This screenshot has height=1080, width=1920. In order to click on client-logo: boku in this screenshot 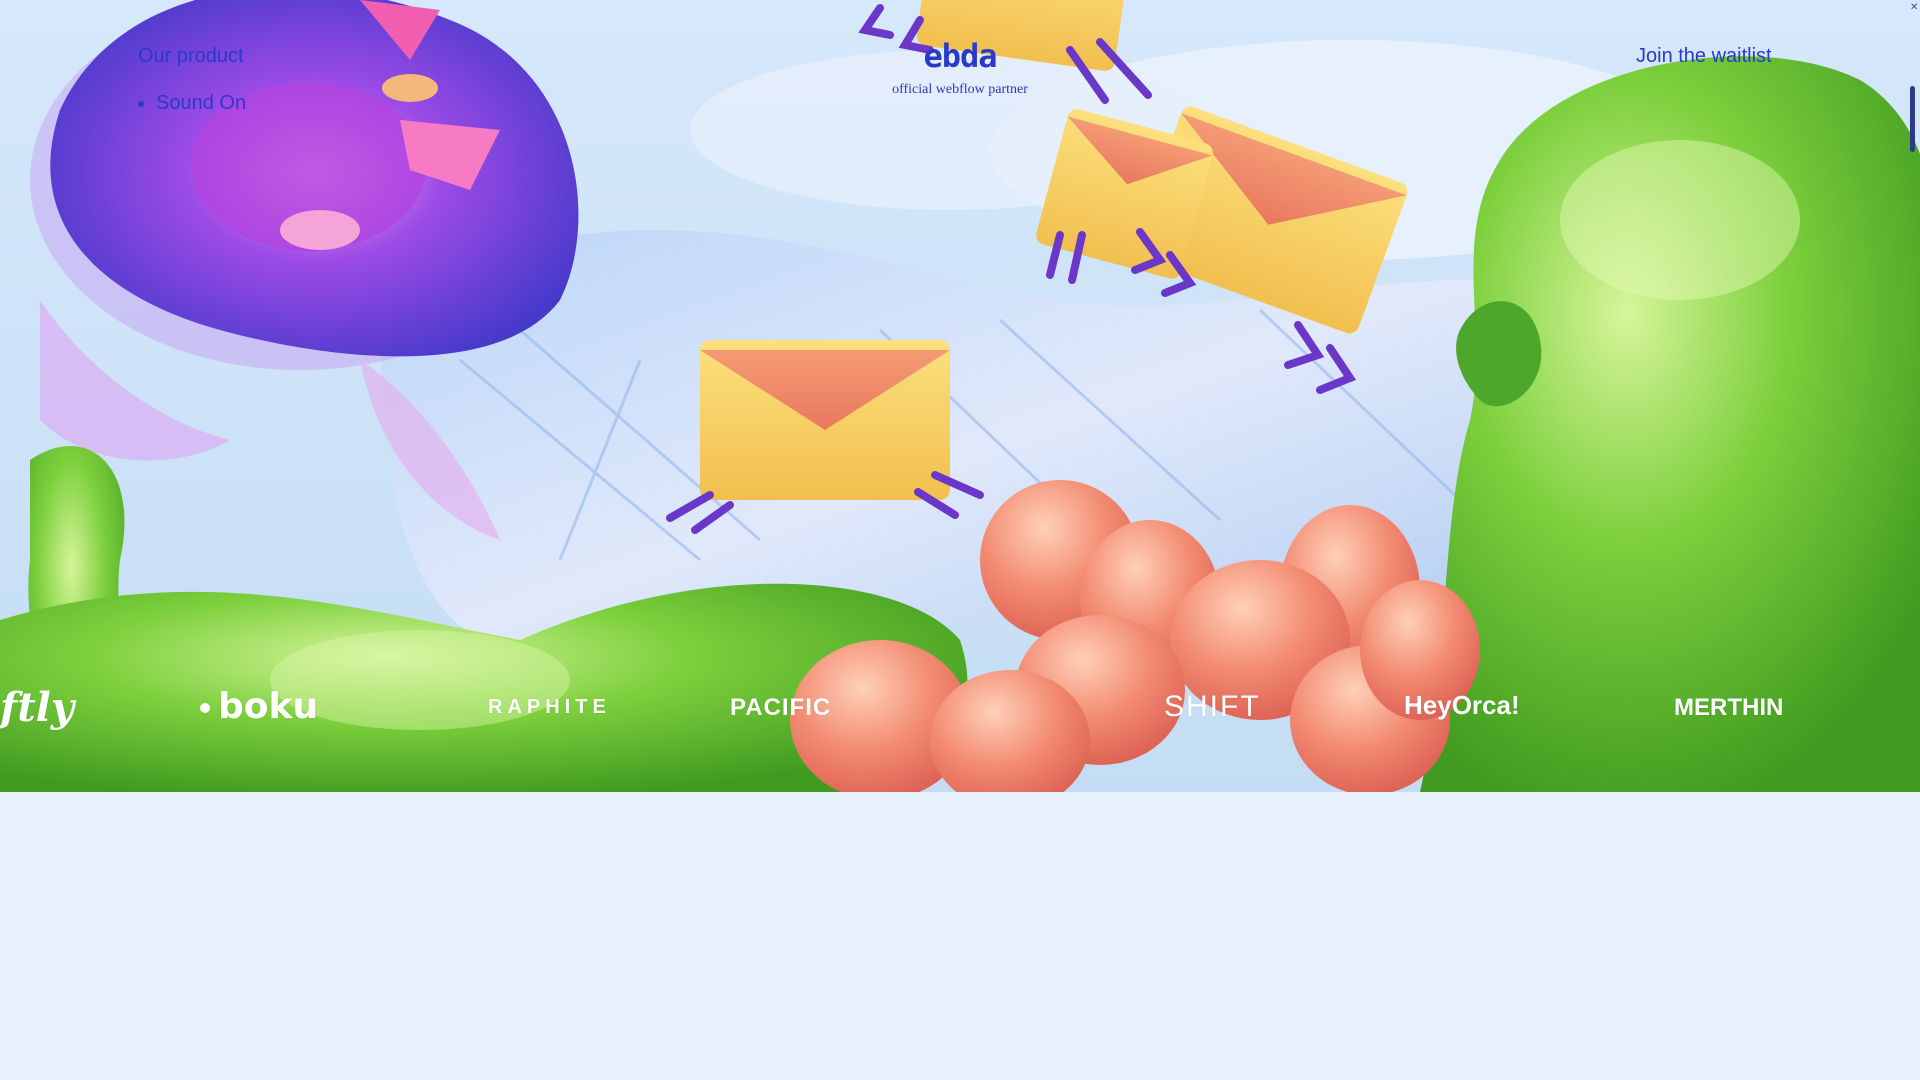, I will do `click(259, 706)`.